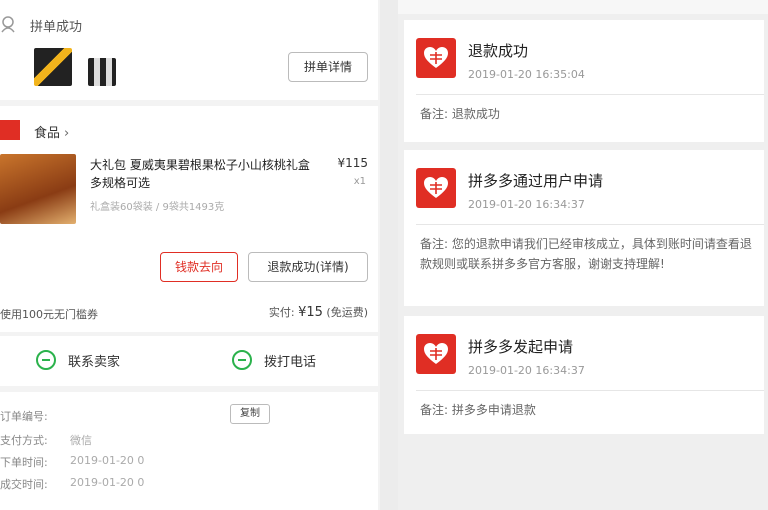 This screenshot has width=768, height=510. I want to click on order-time-label: 下单时间:, so click(24, 462).